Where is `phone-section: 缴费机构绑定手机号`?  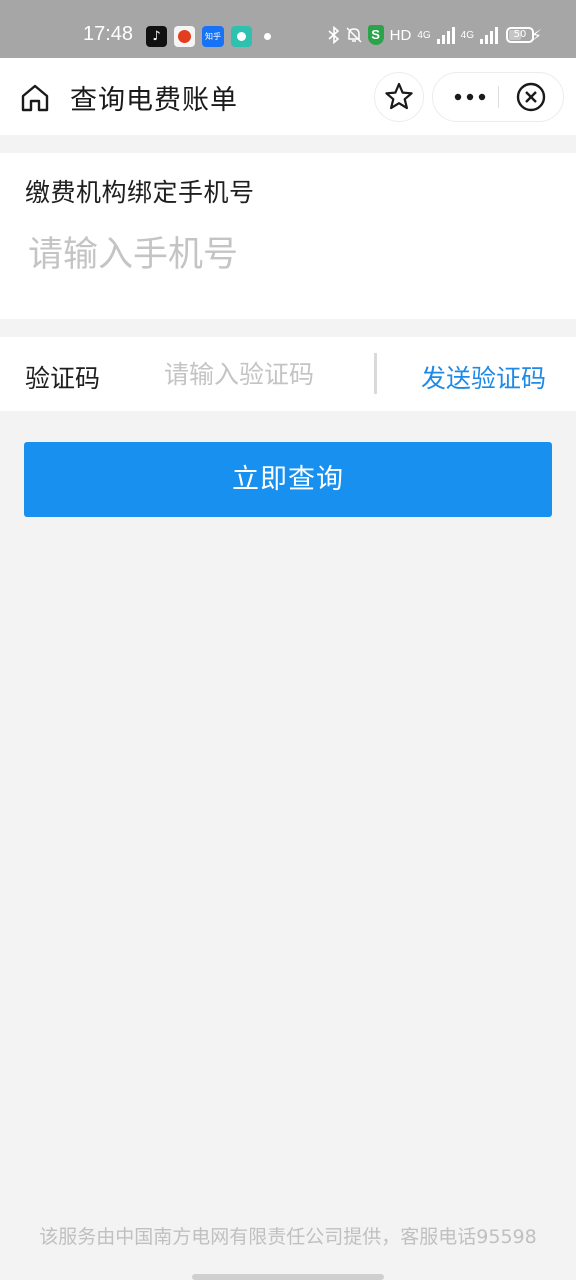 phone-section: 缴费机构绑定手机号 is located at coordinates (288, 236).